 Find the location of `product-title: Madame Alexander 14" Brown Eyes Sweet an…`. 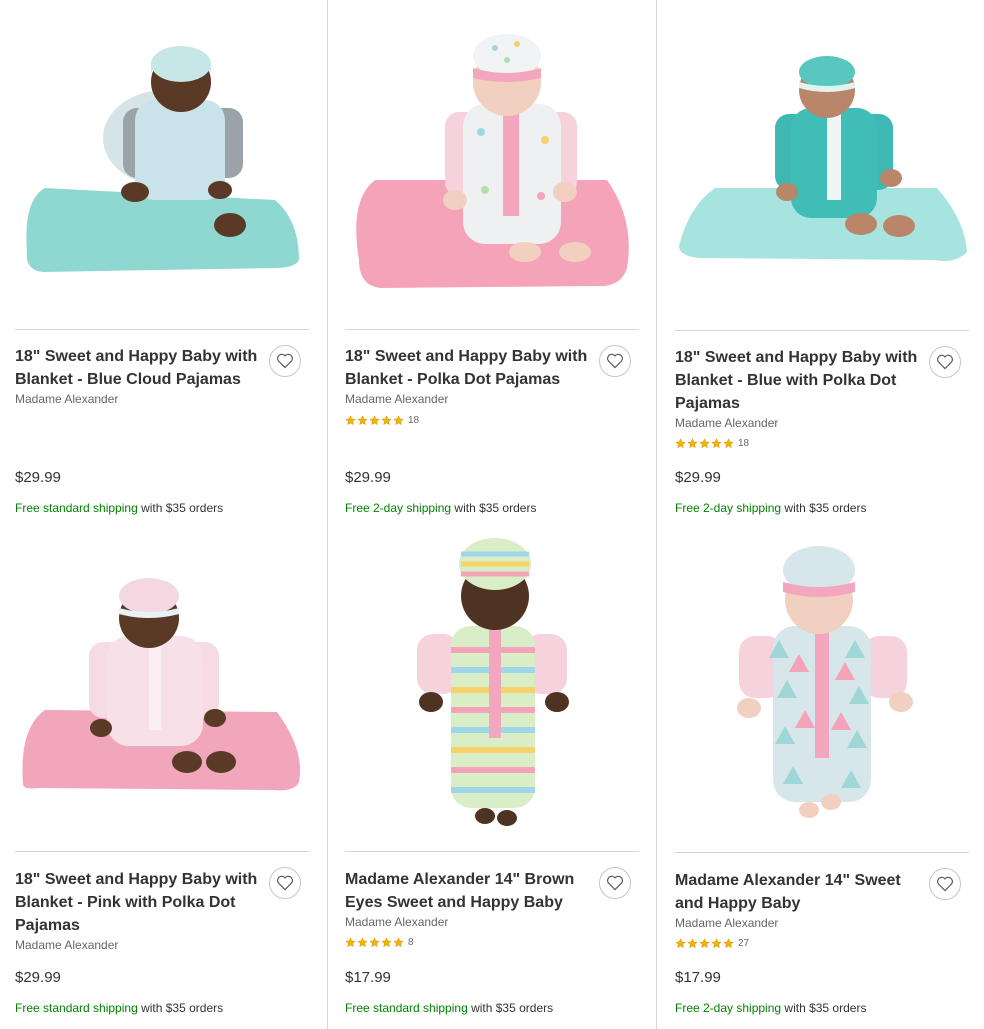

product-title: Madame Alexander 14" Brown Eyes Sweet an… is located at coordinates (470, 891).